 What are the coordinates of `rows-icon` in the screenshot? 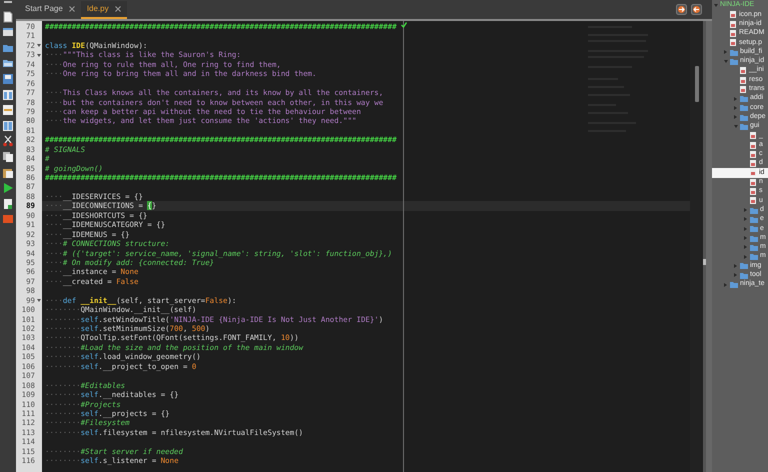 It's located at (8, 110).